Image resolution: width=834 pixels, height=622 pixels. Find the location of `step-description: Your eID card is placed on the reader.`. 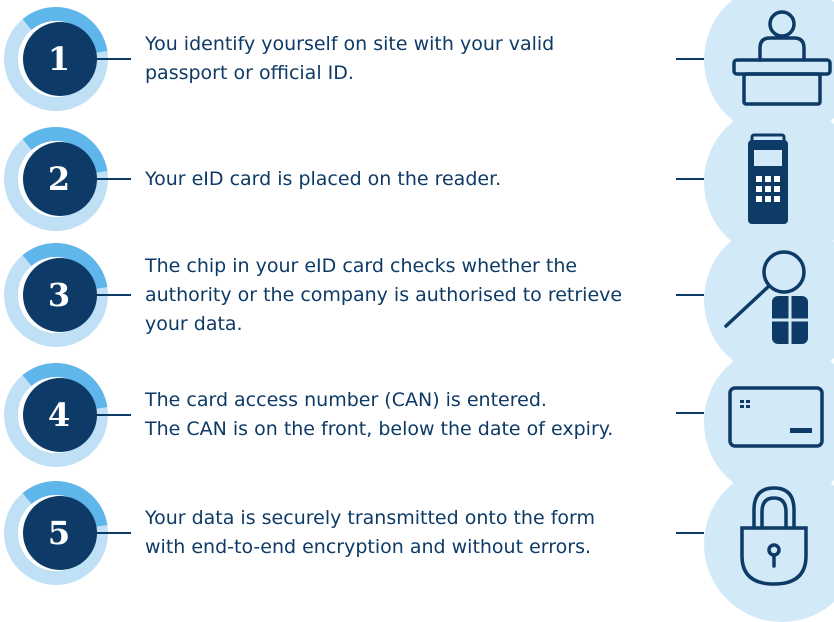

step-description: Your eID card is placed on the reader. is located at coordinates (323, 178).